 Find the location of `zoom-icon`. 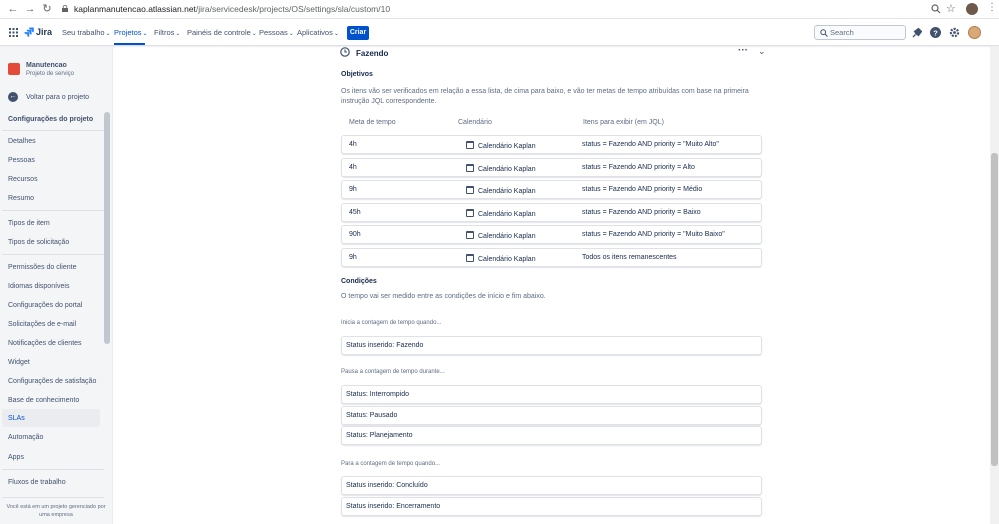

zoom-icon is located at coordinates (936, 9).